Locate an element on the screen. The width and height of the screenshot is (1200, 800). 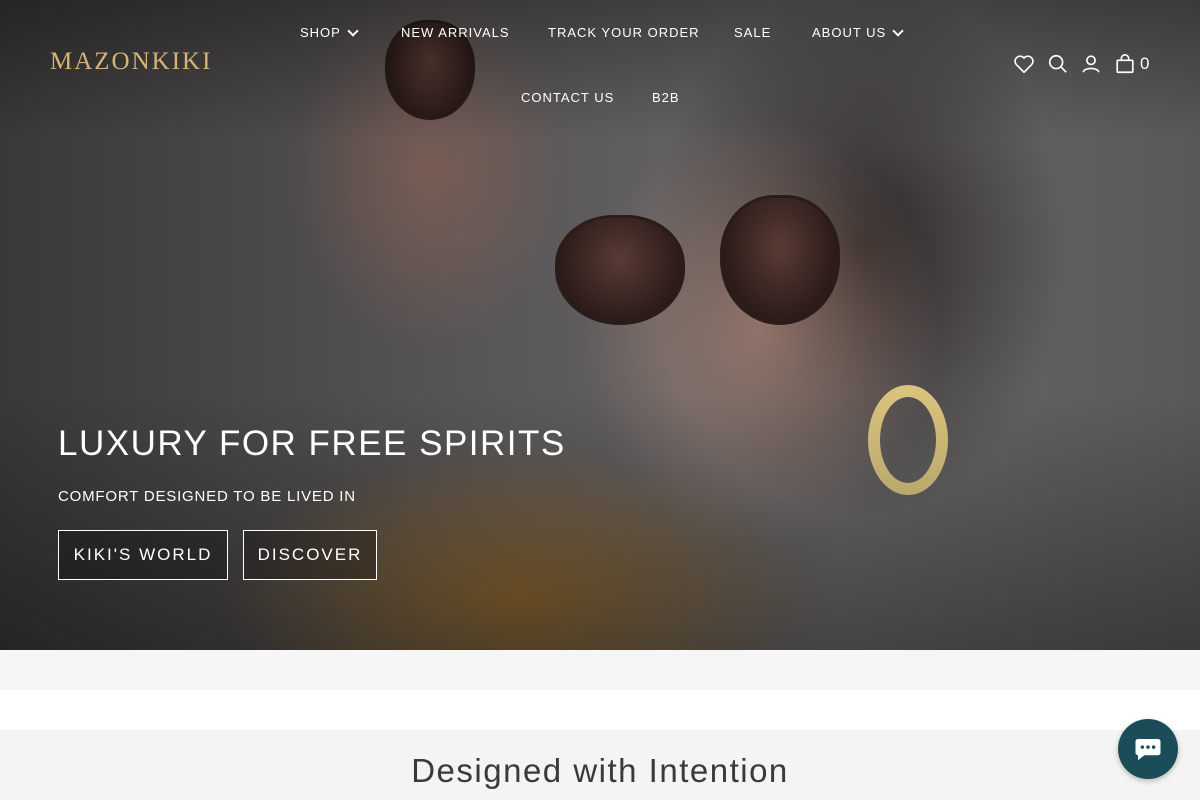
nav-about-us: ABOUT US is located at coordinates (858, 32).